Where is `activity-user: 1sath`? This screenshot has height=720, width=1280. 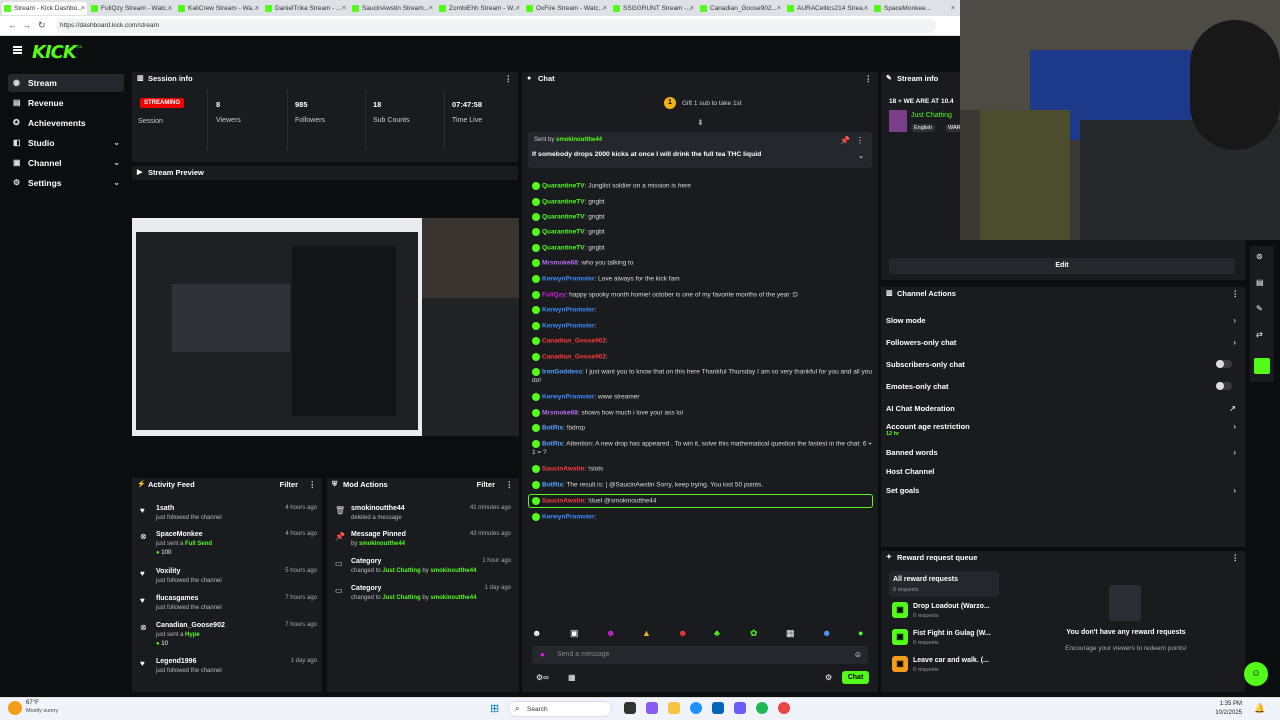
activity-user: 1sath is located at coordinates (165, 508).